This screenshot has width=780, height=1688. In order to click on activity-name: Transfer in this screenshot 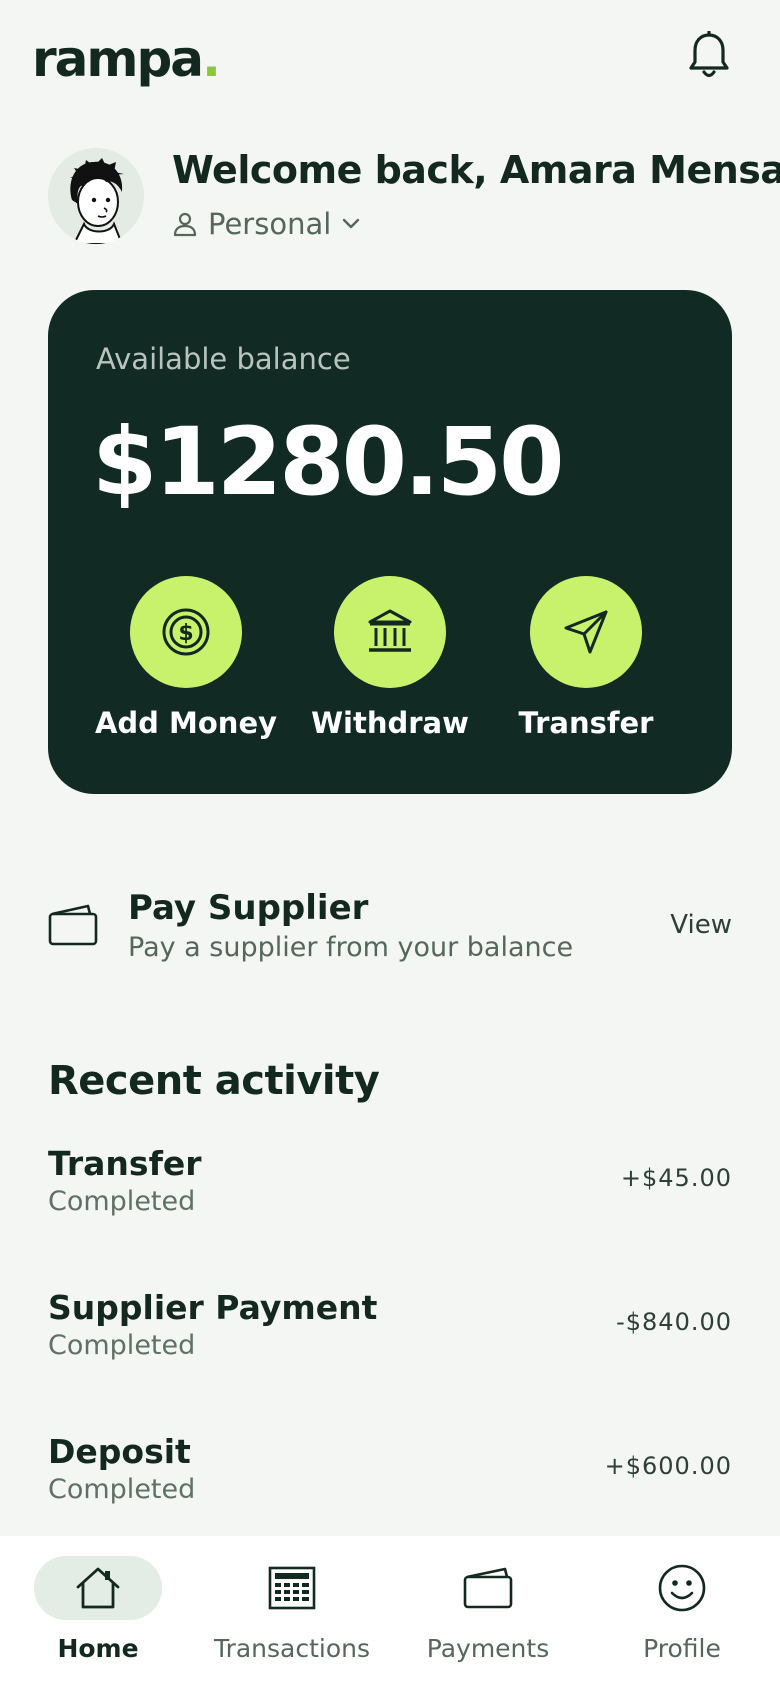, I will do `click(125, 1163)`.